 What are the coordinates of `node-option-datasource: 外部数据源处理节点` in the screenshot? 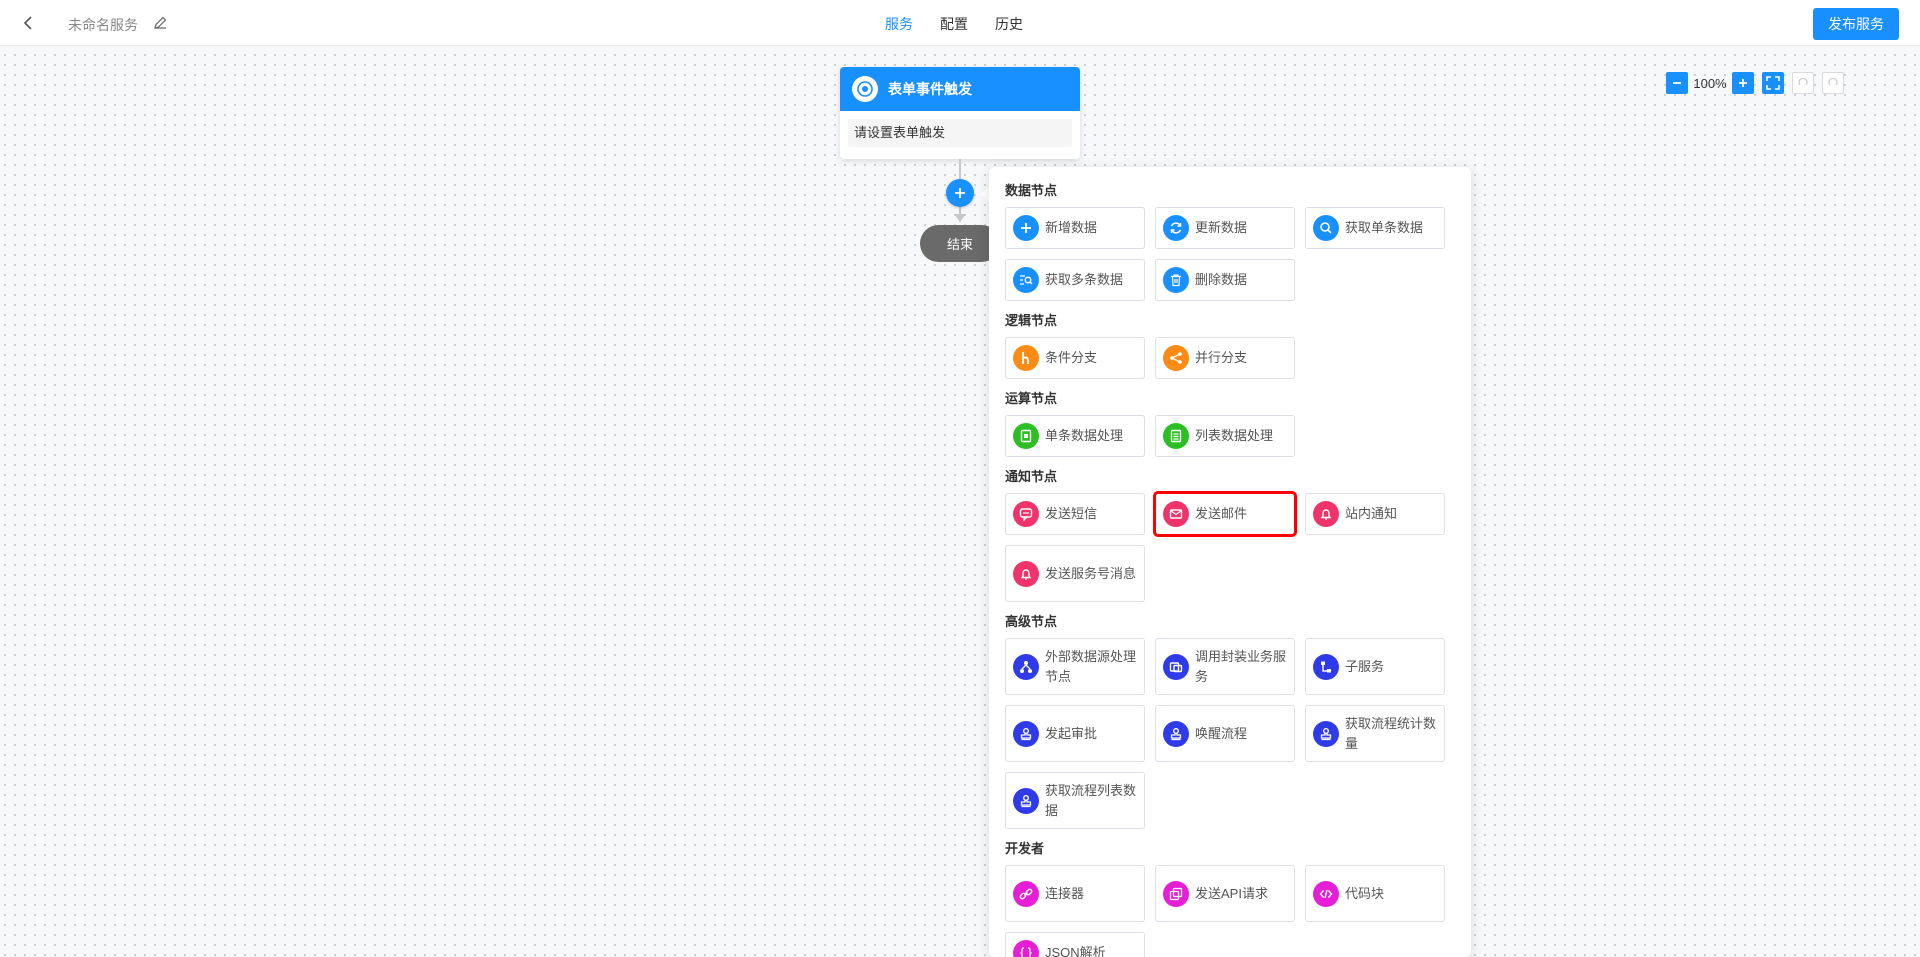 It's located at (1075, 666).